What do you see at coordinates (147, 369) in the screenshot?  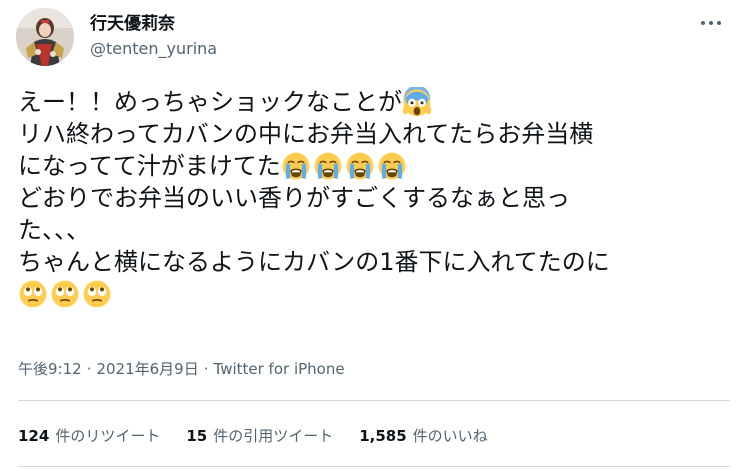 I see `tweet-date: 2021年6月9日` at bounding box center [147, 369].